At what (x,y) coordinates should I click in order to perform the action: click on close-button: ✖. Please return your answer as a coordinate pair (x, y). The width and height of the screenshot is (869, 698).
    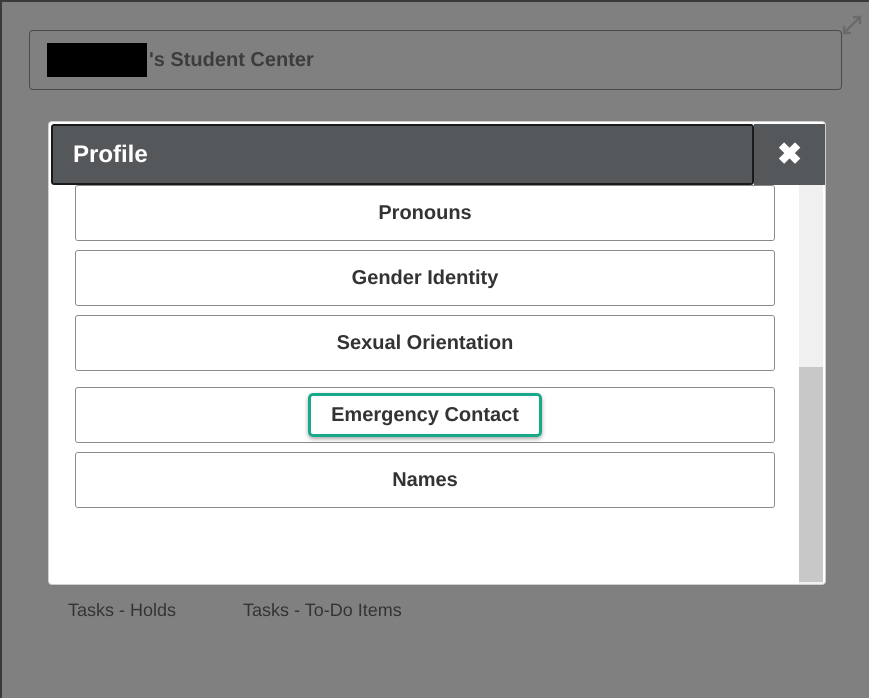
    Looking at the image, I should click on (789, 154).